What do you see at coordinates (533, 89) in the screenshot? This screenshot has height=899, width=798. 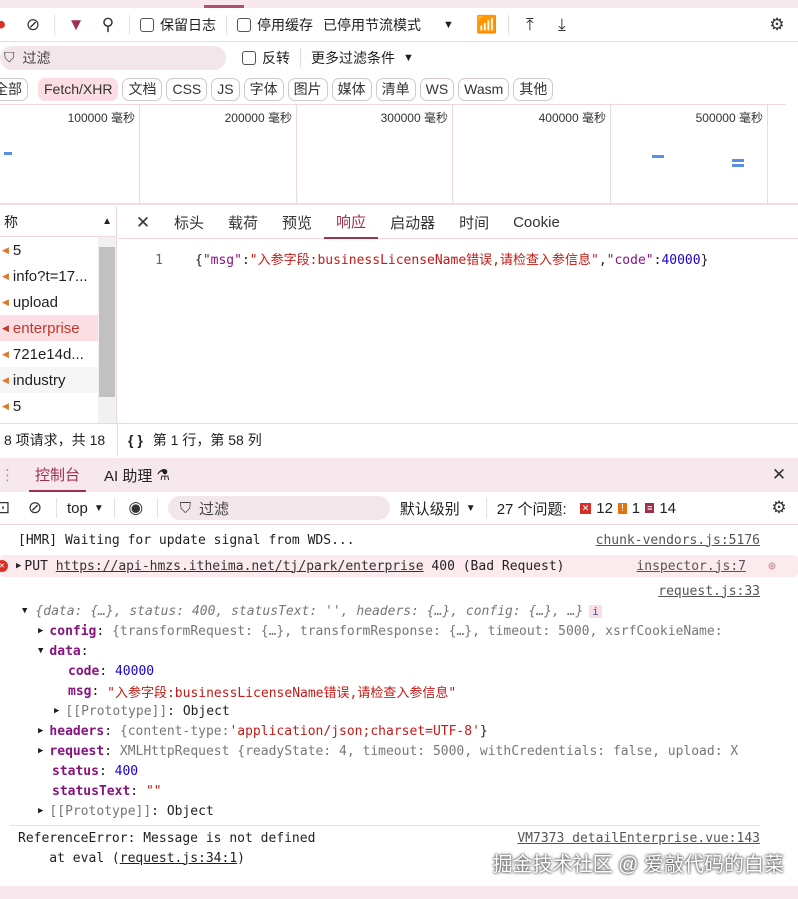 I see `type-other: 其他` at bounding box center [533, 89].